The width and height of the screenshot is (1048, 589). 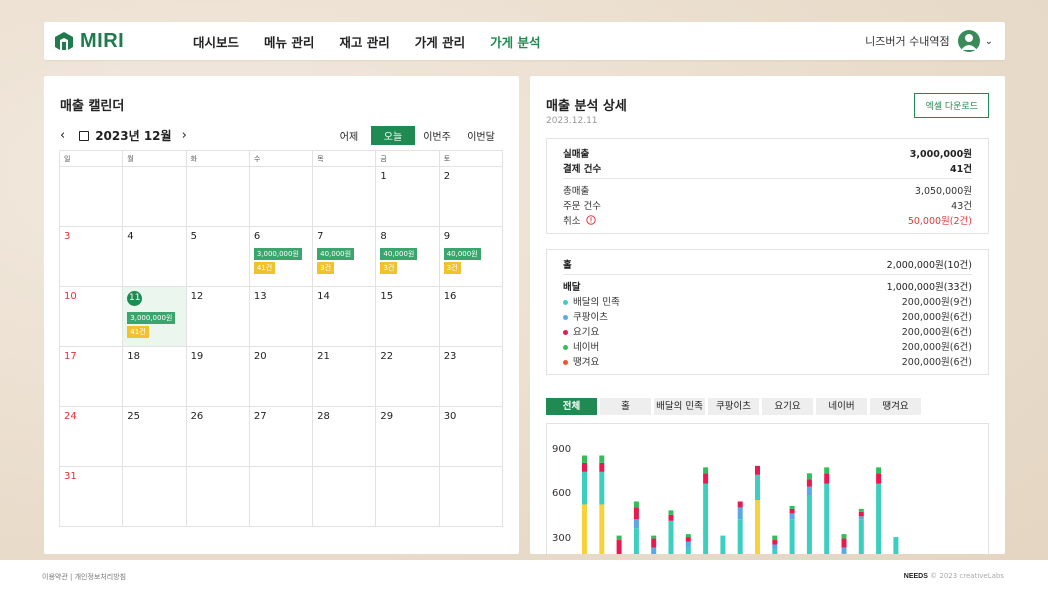 I want to click on calendar-day-cell: 9 40,000원 3건, so click(x=471, y=256).